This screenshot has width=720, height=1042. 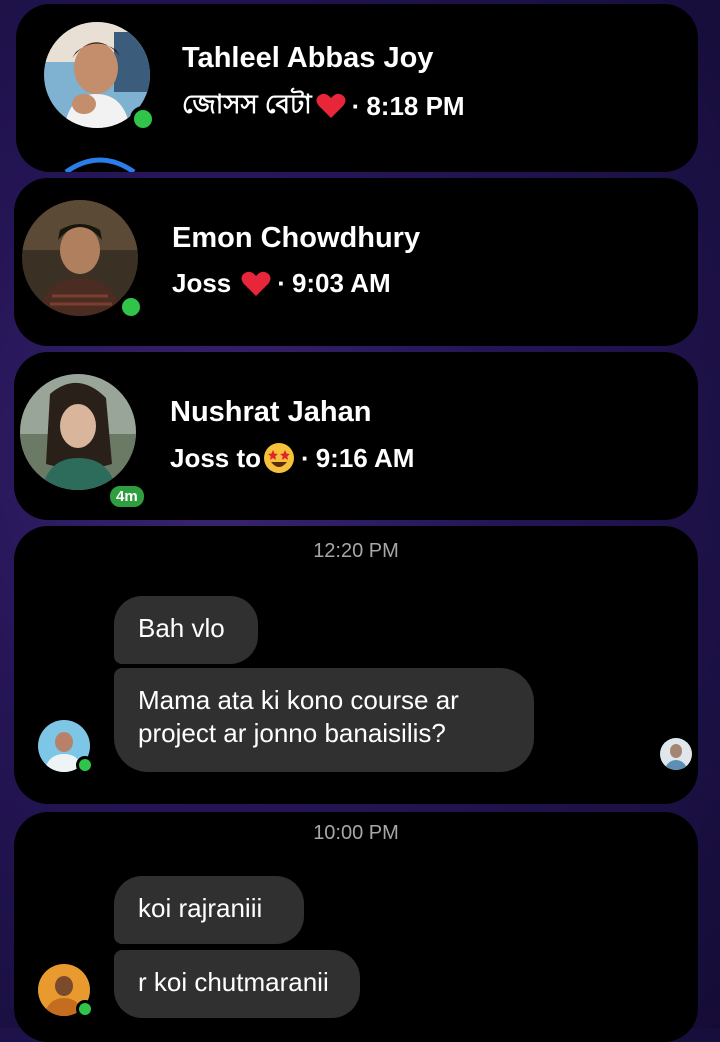 What do you see at coordinates (237, 984) in the screenshot?
I see `message-bubble: r koi chutmaranii` at bounding box center [237, 984].